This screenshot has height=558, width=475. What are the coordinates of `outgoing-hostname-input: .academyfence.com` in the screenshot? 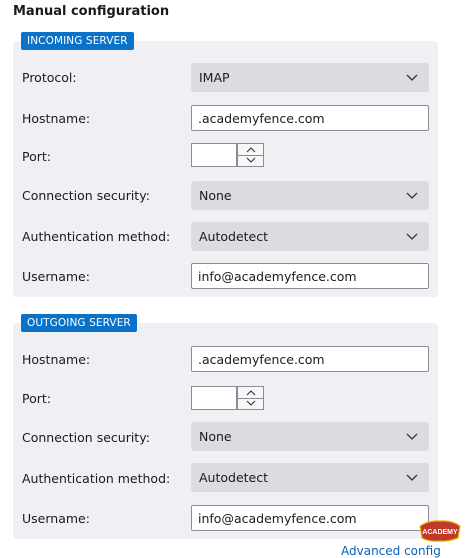 It's located at (310, 359).